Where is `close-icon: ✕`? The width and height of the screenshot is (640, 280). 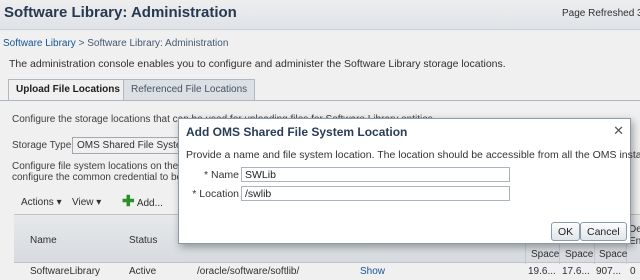
close-icon: ✕ is located at coordinates (618, 131).